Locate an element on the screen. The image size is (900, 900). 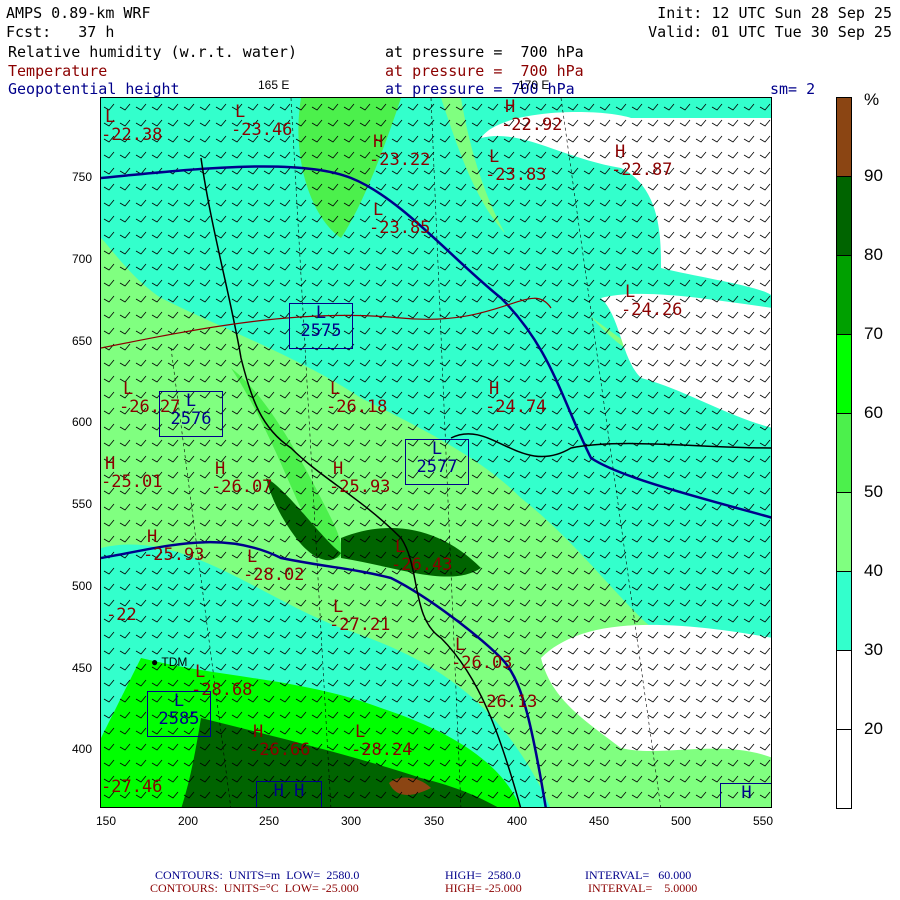
height-value: 2575 is located at coordinates (321, 331).